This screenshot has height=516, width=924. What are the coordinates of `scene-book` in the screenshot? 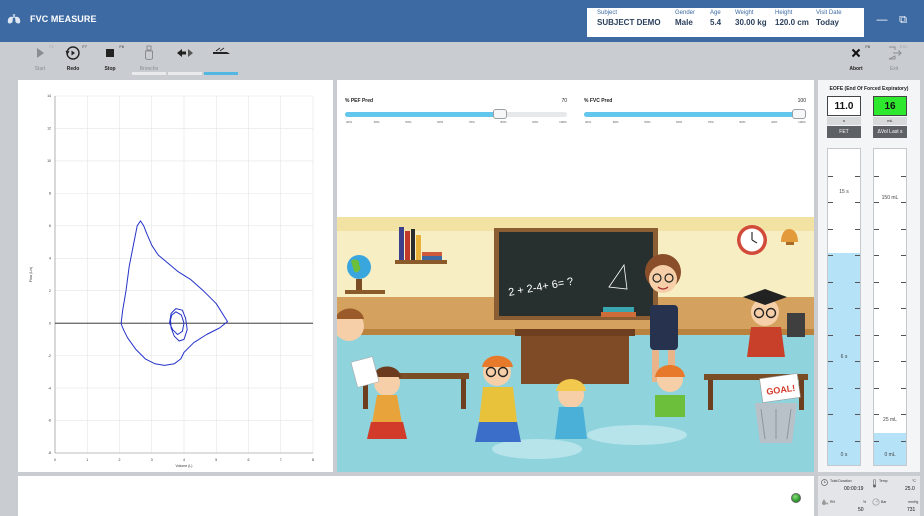 It's located at (401, 243).